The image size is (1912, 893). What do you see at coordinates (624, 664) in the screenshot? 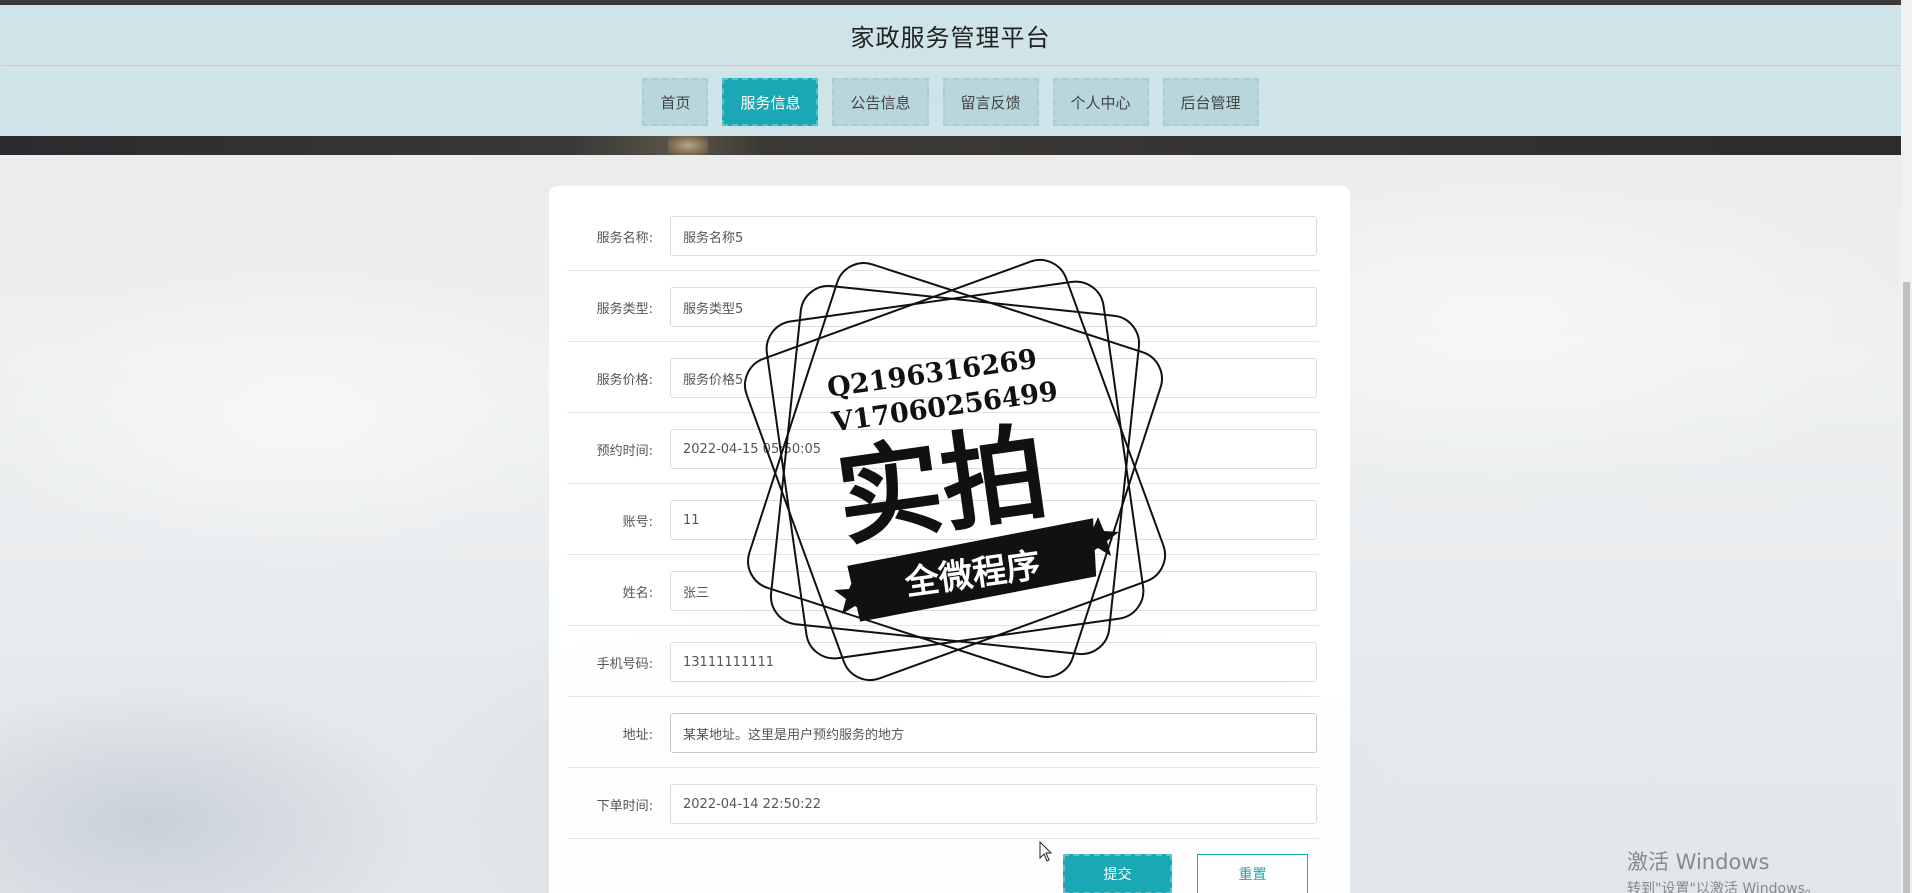
I see `phone-label: 手机号码:` at bounding box center [624, 664].